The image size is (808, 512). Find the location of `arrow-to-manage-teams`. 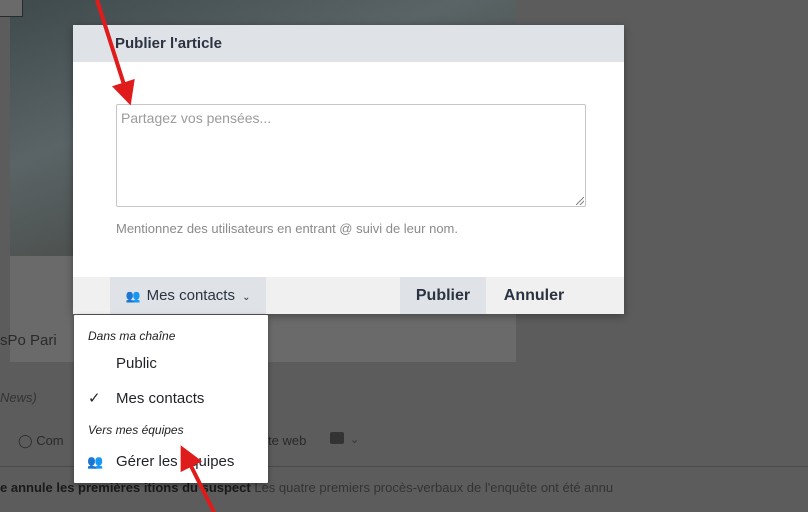

arrow-to-manage-teams is located at coordinates (198, 478).